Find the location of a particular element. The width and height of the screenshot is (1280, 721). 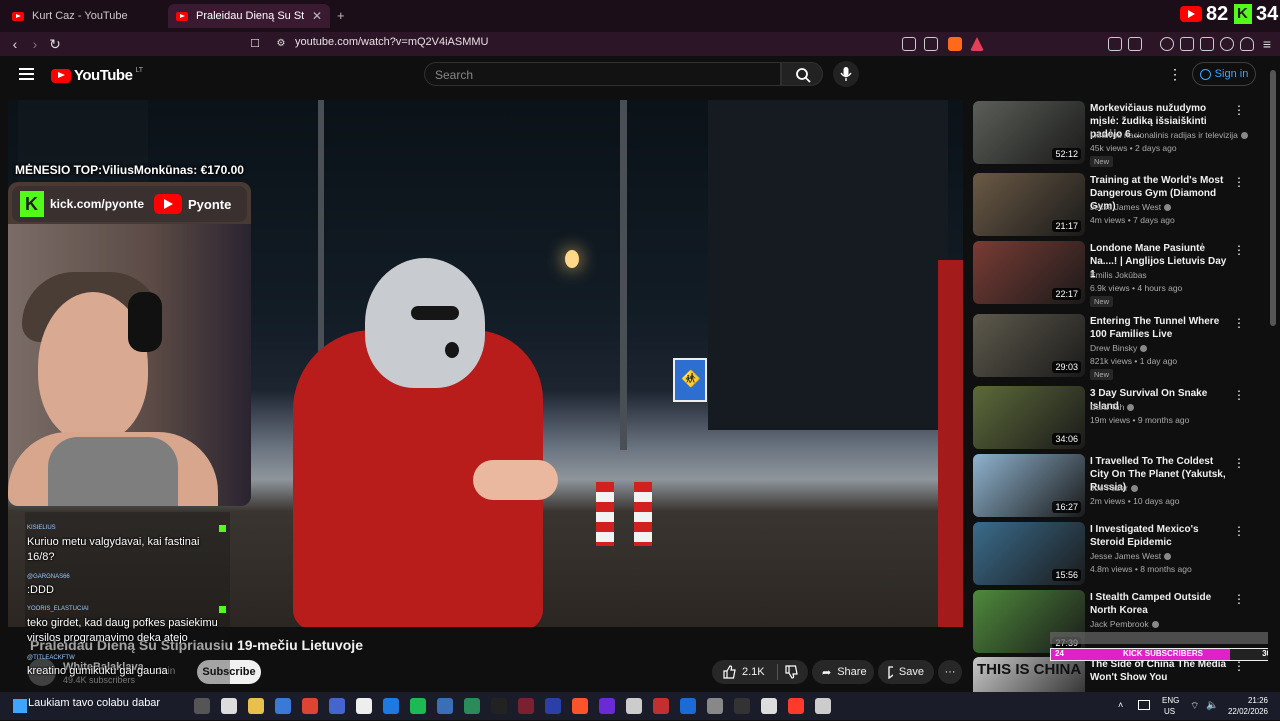

screenshot-icon is located at coordinates (1135, 44).